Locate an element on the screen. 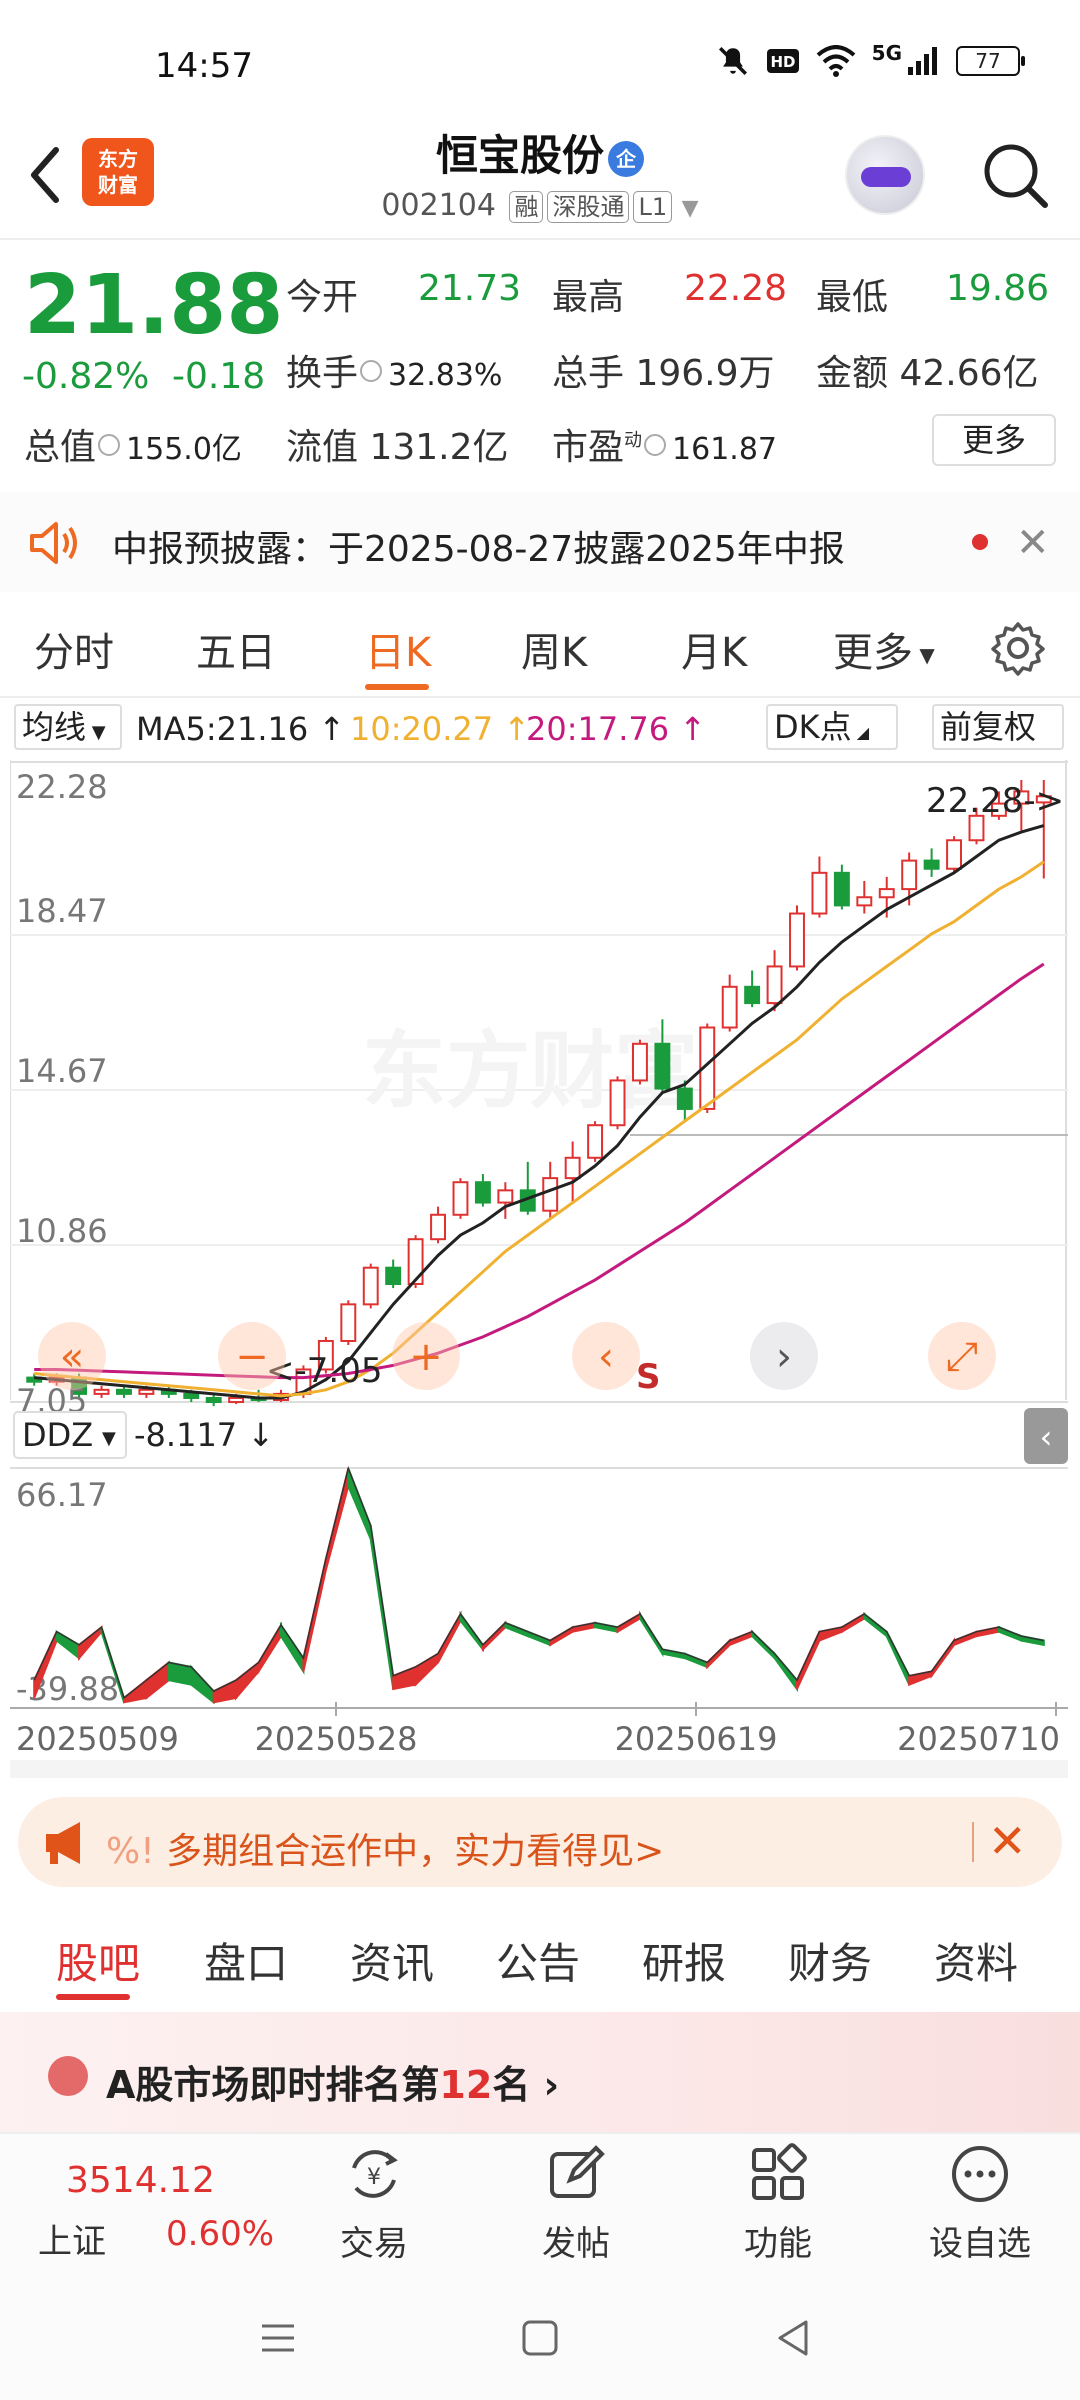 The width and height of the screenshot is (1080, 2400). functions-label: 功能 is located at coordinates (778, 2244).